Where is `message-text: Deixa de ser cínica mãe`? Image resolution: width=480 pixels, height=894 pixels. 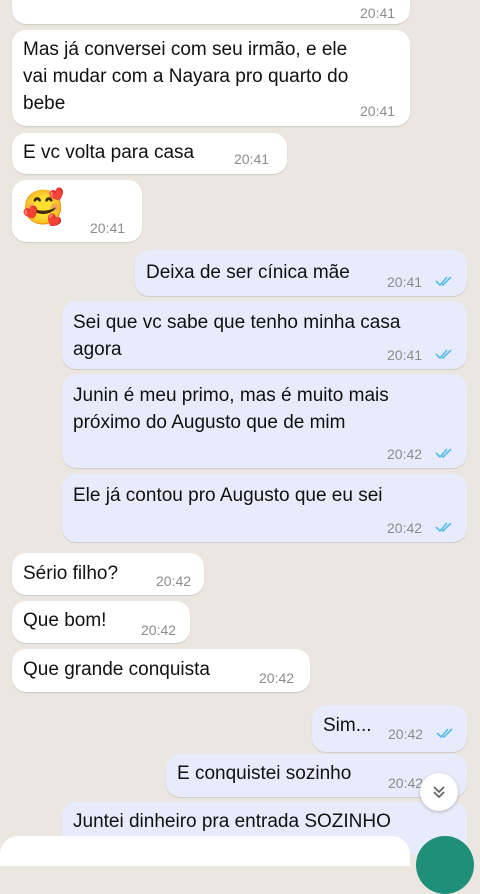 message-text: Deixa de ser cínica mãe is located at coordinates (248, 272).